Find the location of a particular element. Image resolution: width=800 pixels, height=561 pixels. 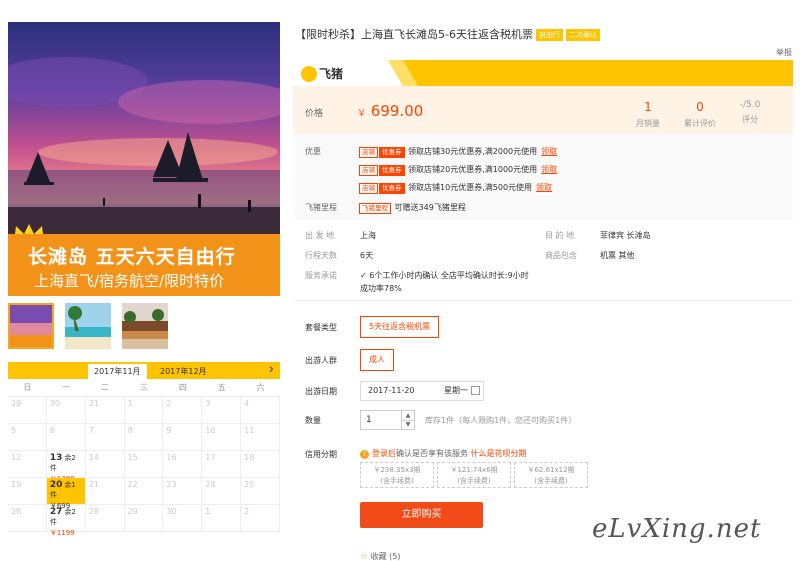

includes-label: 商品包含 is located at coordinates (561, 255).